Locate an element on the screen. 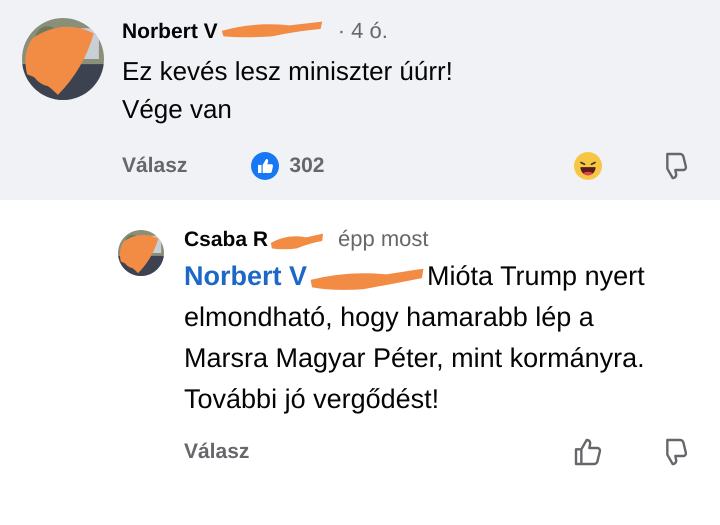  comment-time: · 4 ó. is located at coordinates (363, 31).